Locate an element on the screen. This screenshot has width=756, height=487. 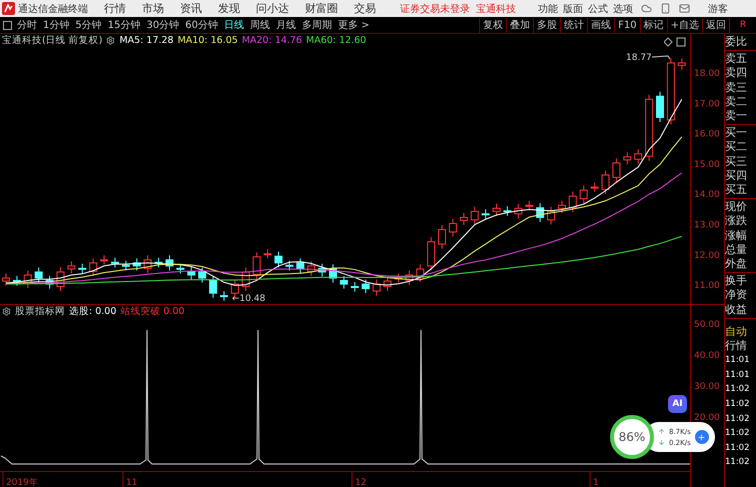
menu-item: 财富圈 is located at coordinates (321, 8).